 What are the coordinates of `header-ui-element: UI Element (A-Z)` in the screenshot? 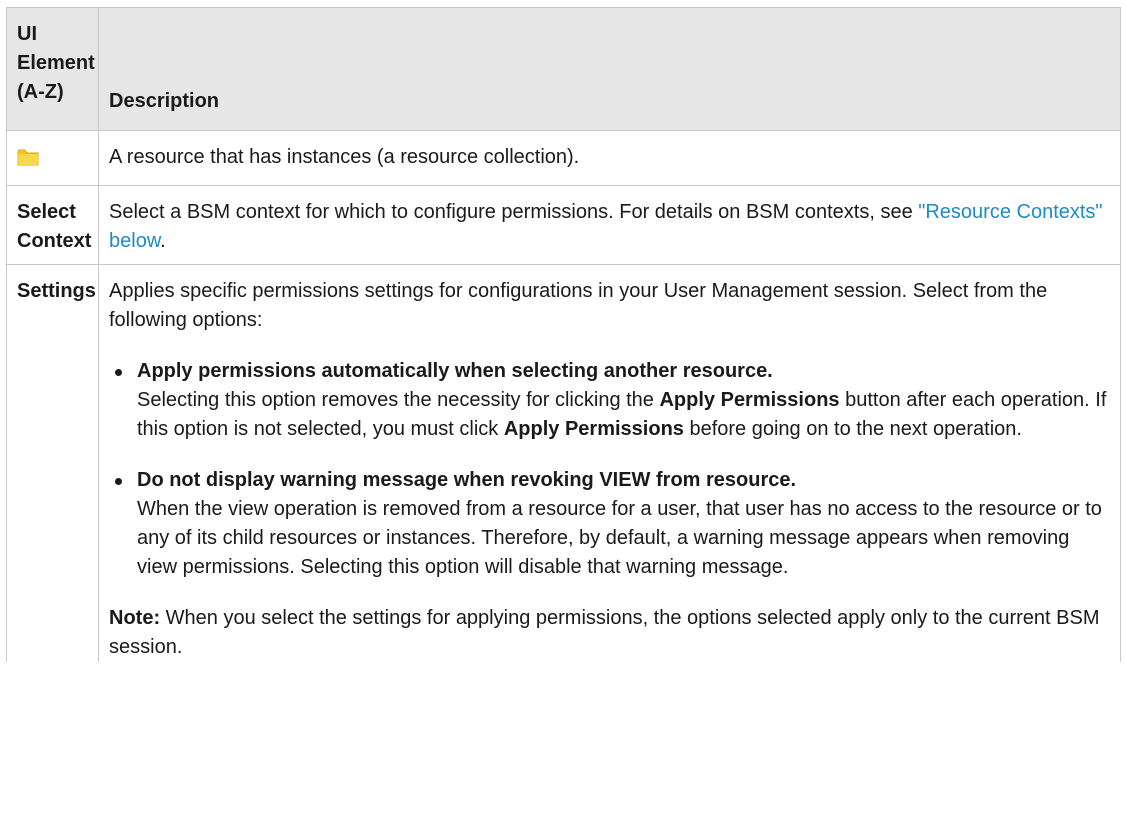 It's located at (52, 69).